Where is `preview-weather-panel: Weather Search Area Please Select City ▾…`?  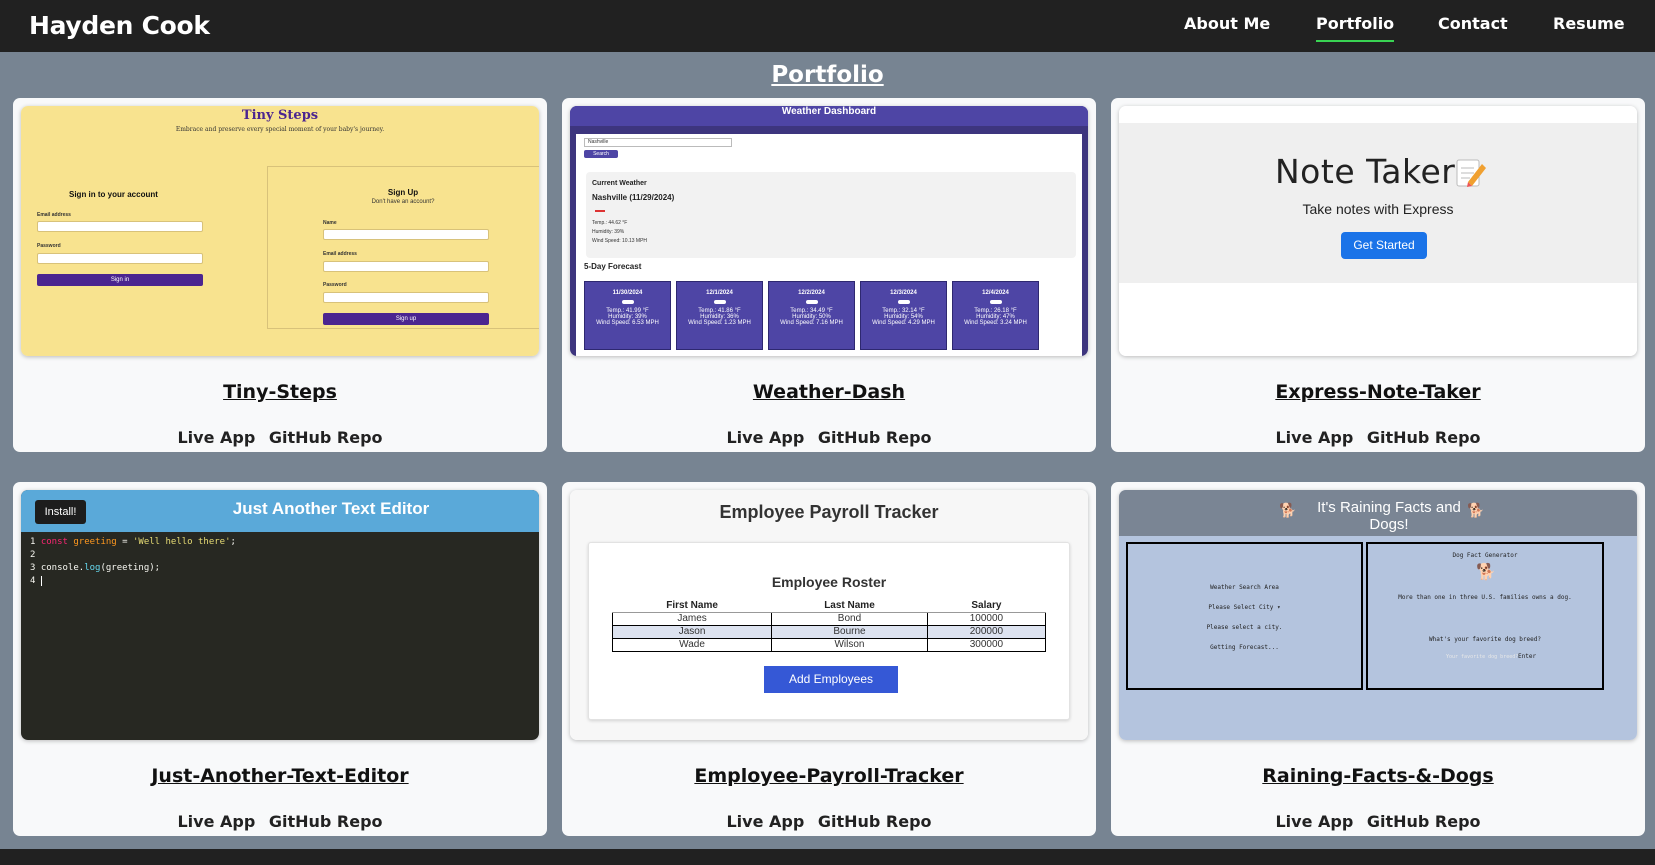
preview-weather-panel: Weather Search Area Please Select City ▾… is located at coordinates (1244, 616).